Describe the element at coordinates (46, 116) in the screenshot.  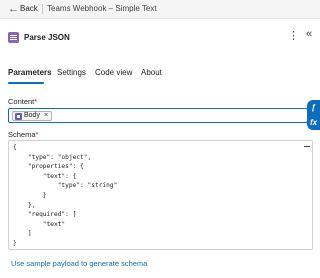
I see `remove-token-icon: ×` at that location.